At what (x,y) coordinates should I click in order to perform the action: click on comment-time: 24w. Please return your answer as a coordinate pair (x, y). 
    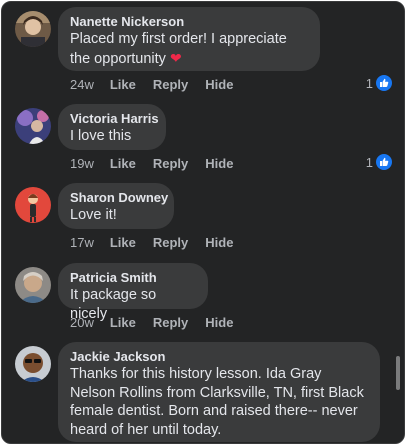
    Looking at the image, I should click on (82, 84).